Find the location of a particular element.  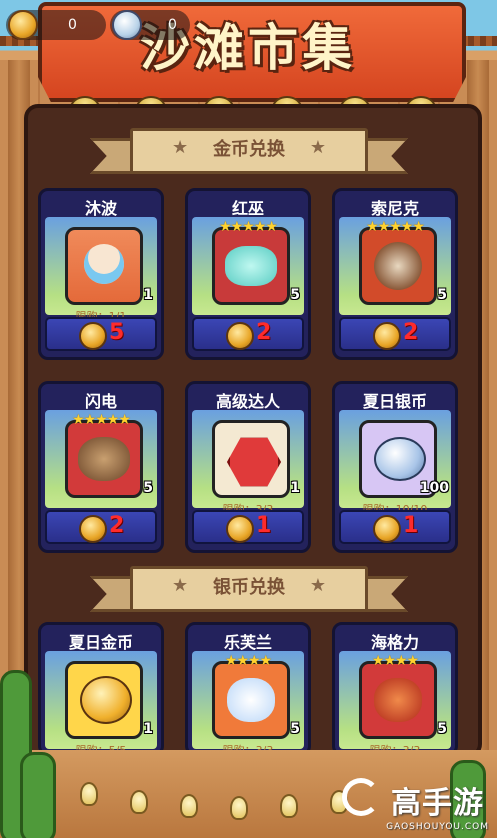

shop-item-card: 闪电 ★★★★★ 5 2 is located at coordinates (101, 467).